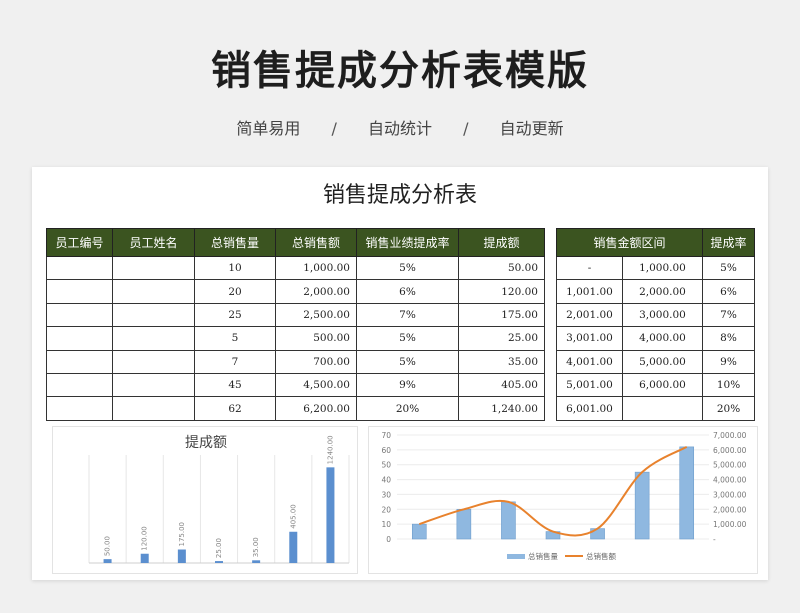 This screenshot has width=800, height=613. What do you see at coordinates (80, 243) in the screenshot?
I see `col-employee-id: 员工编号` at bounding box center [80, 243].